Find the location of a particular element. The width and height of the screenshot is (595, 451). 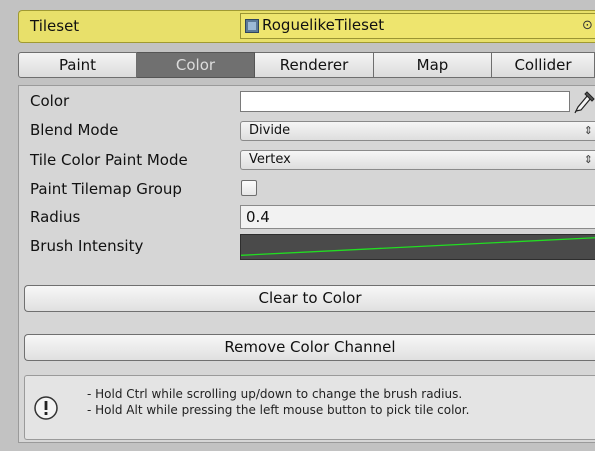

tab-map: Map is located at coordinates (433, 65).